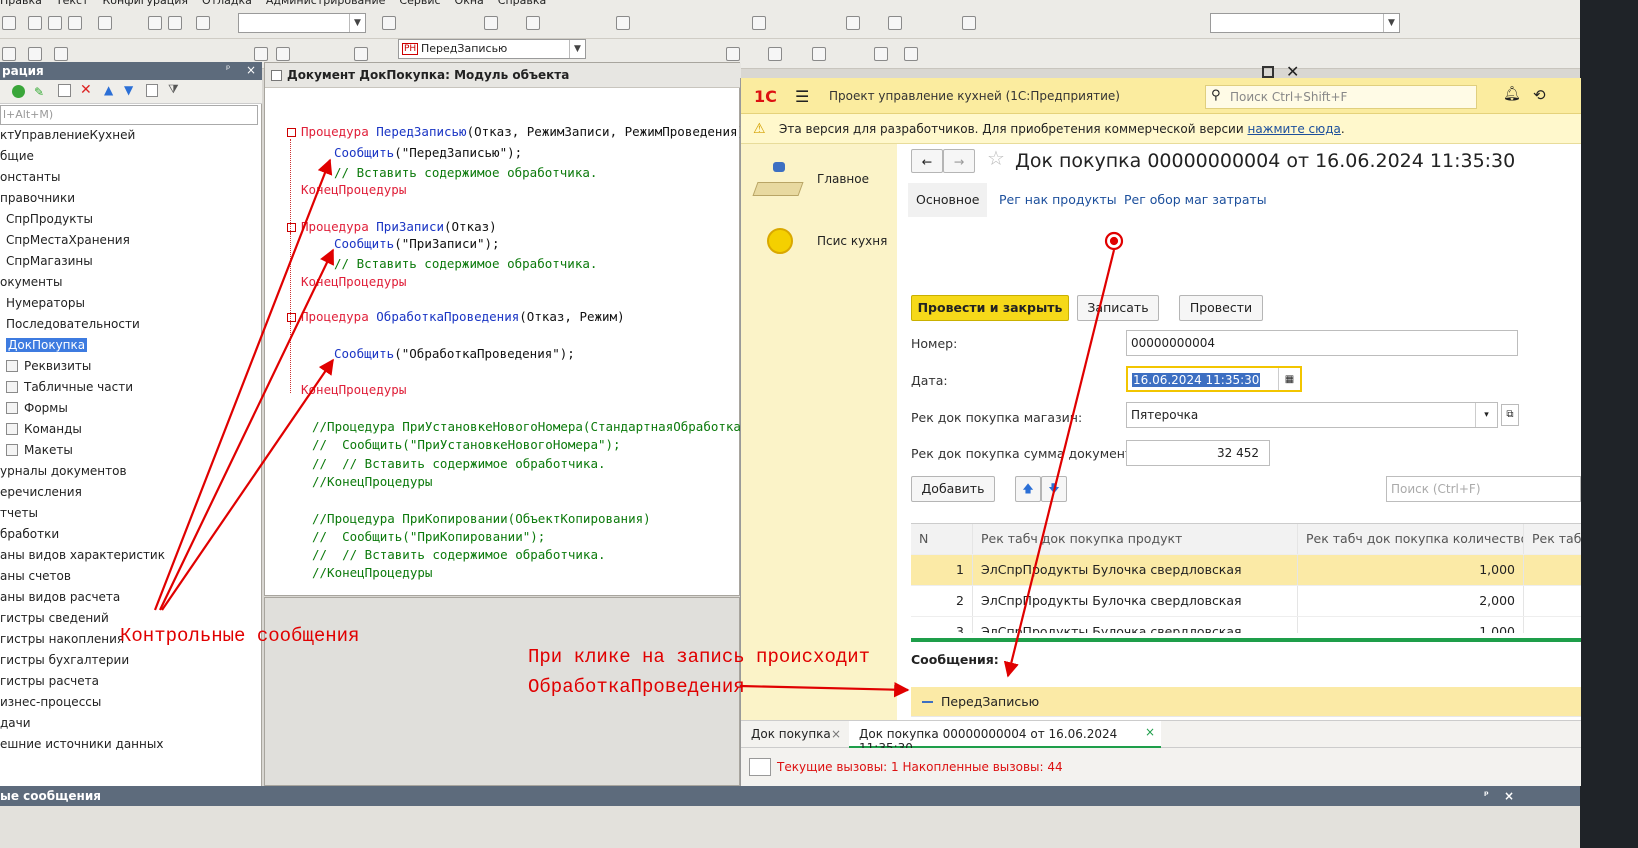 The height and width of the screenshot is (848, 1638). I want to click on annotation-click-line1: При клике на запись происходит, so click(699, 657).